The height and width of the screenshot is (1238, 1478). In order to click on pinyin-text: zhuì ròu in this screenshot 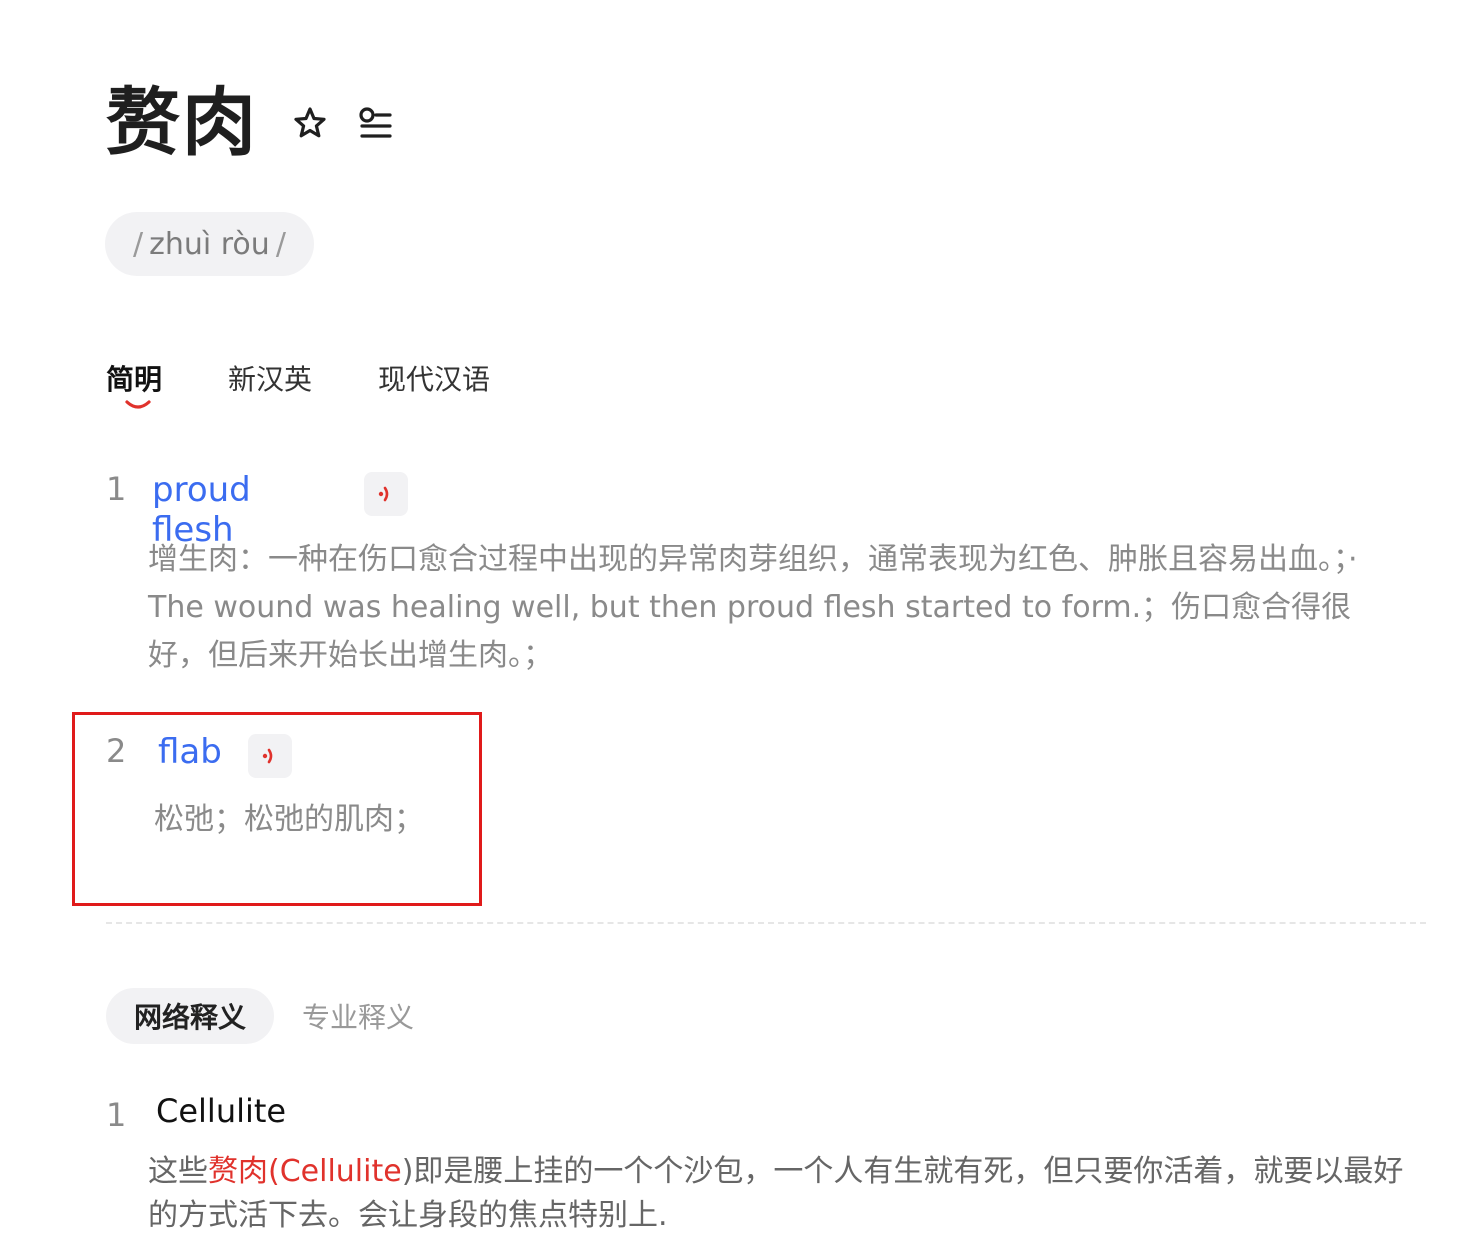, I will do `click(209, 244)`.